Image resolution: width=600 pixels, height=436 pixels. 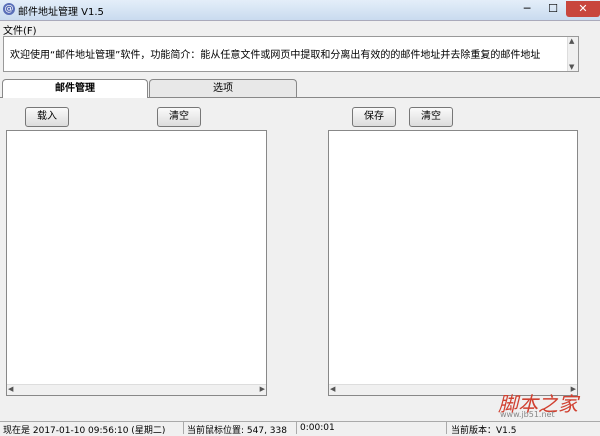 I want to click on scroll-right-icon: ▶, so click(x=262, y=389).